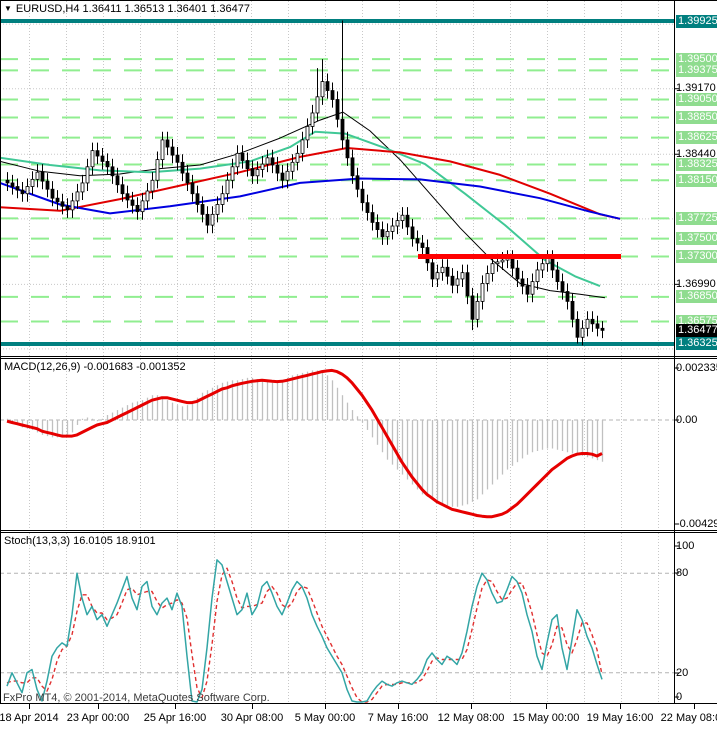 The height and width of the screenshot is (729, 717). Describe the element at coordinates (471, 718) in the screenshot. I see `date-label: 12 May 08:00` at that location.